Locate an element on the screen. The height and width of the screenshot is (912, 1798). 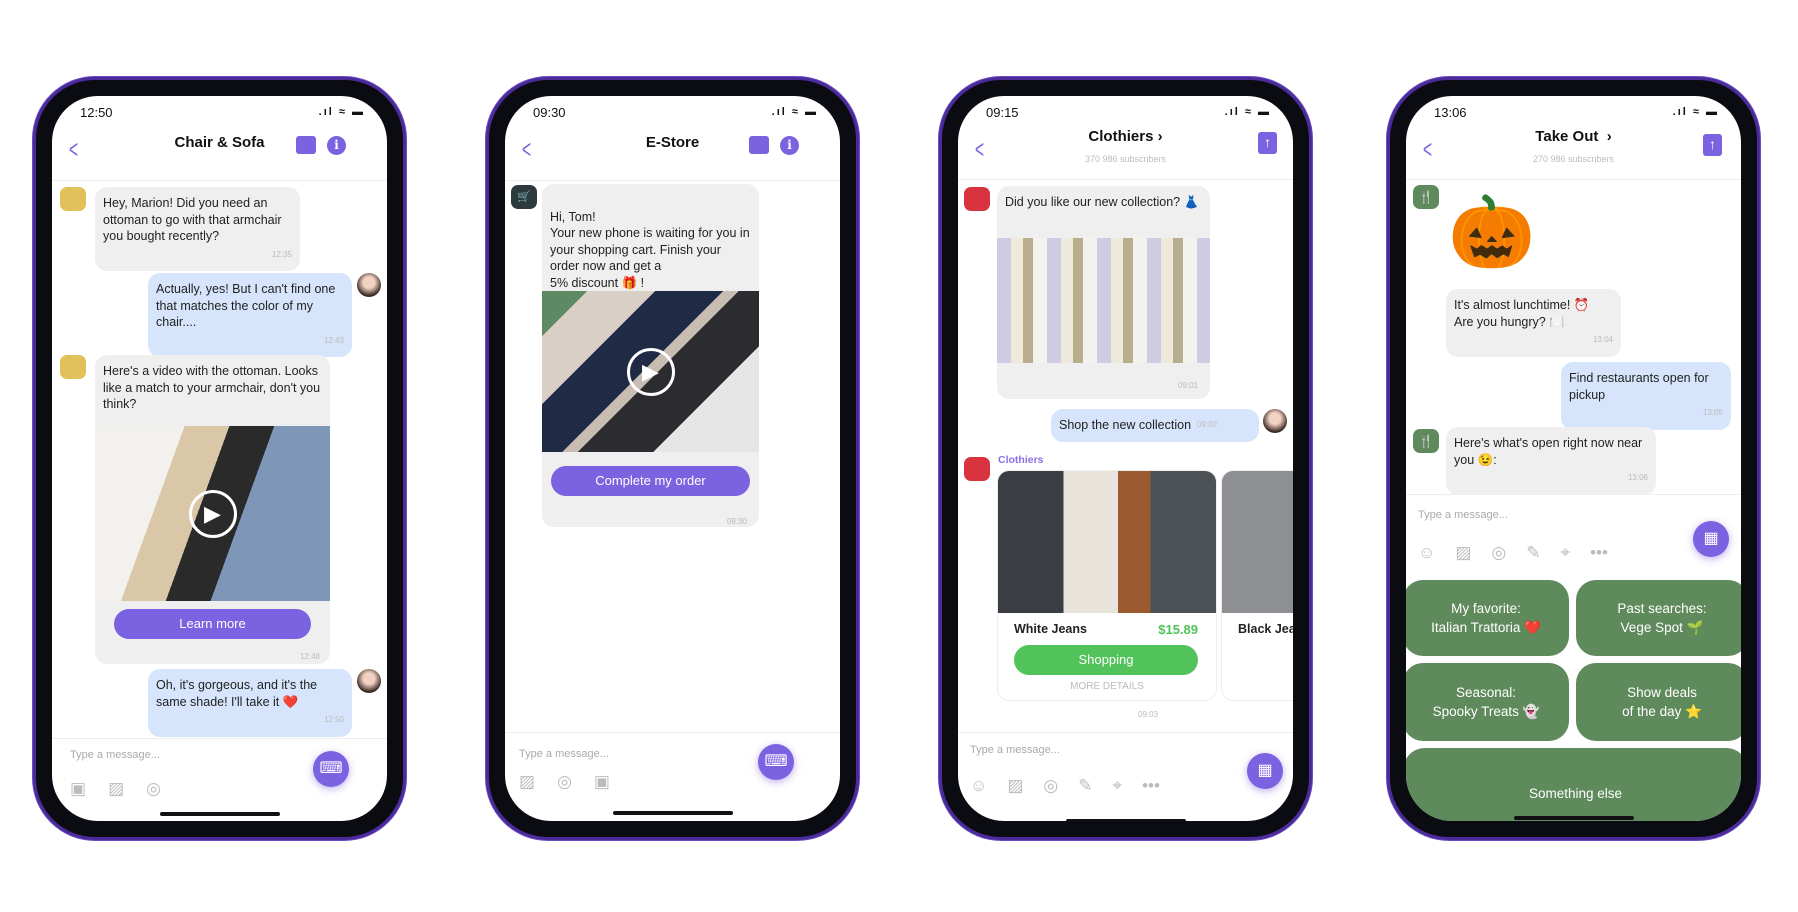
message-bubble-outgoing: Find restaurants open for pickup 13:05 is located at coordinates (1646, 396).